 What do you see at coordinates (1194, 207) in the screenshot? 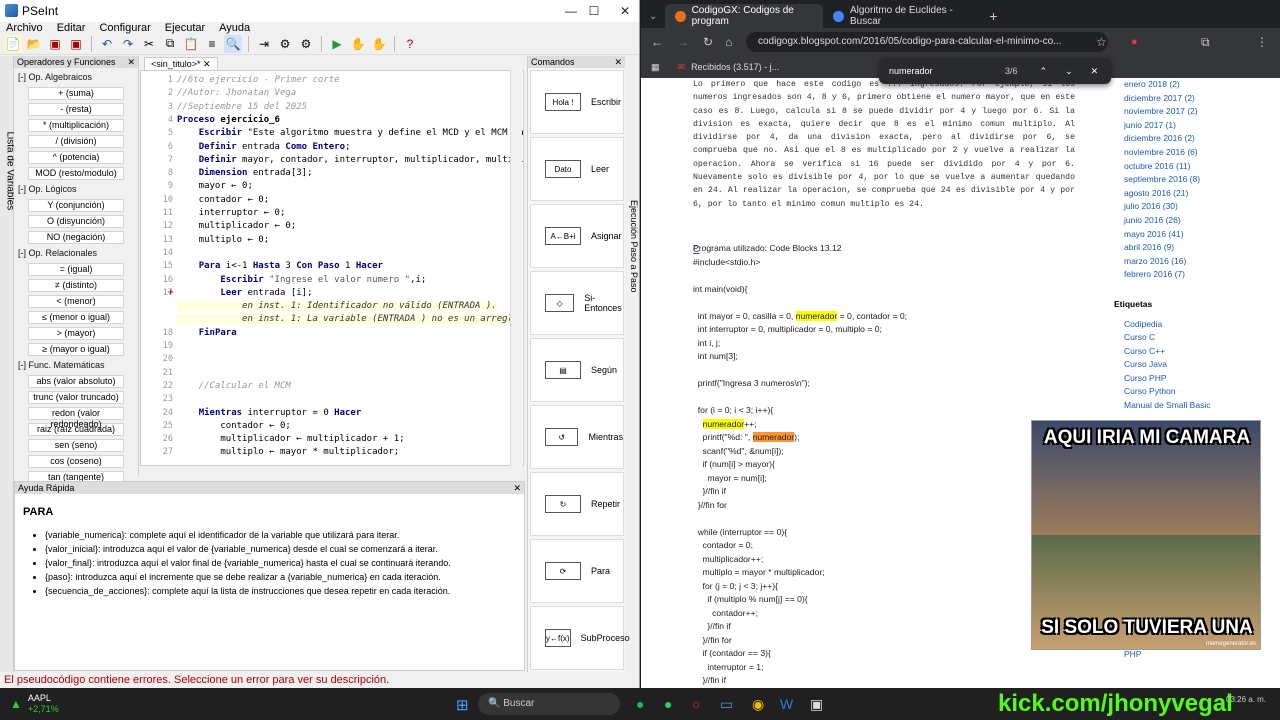
I see `archive-link: julio 2016 (30)` at bounding box center [1194, 207].